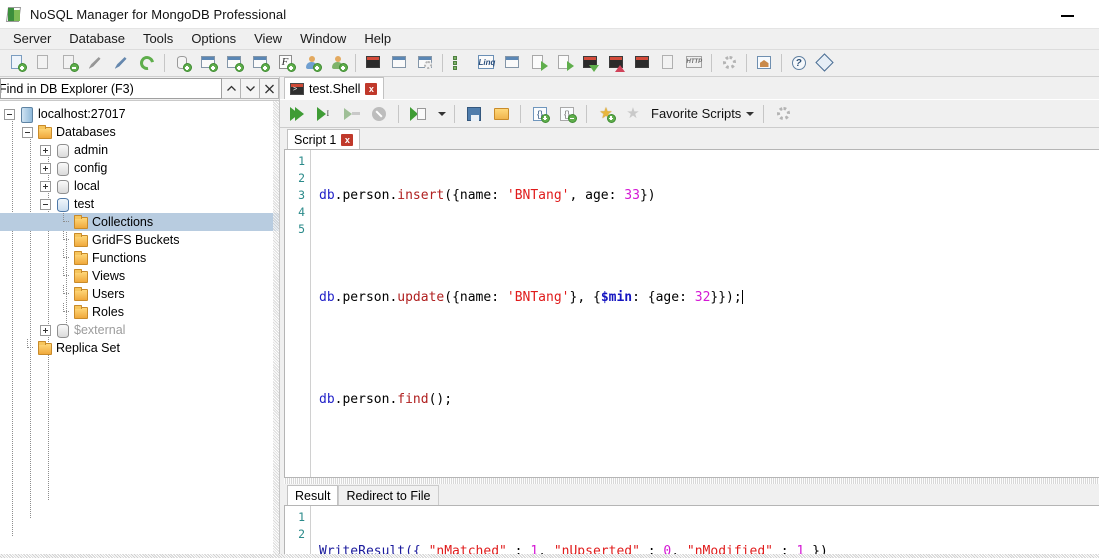 The height and width of the screenshot is (558, 1099). What do you see at coordinates (182, 63) in the screenshot?
I see `add-database-button` at bounding box center [182, 63].